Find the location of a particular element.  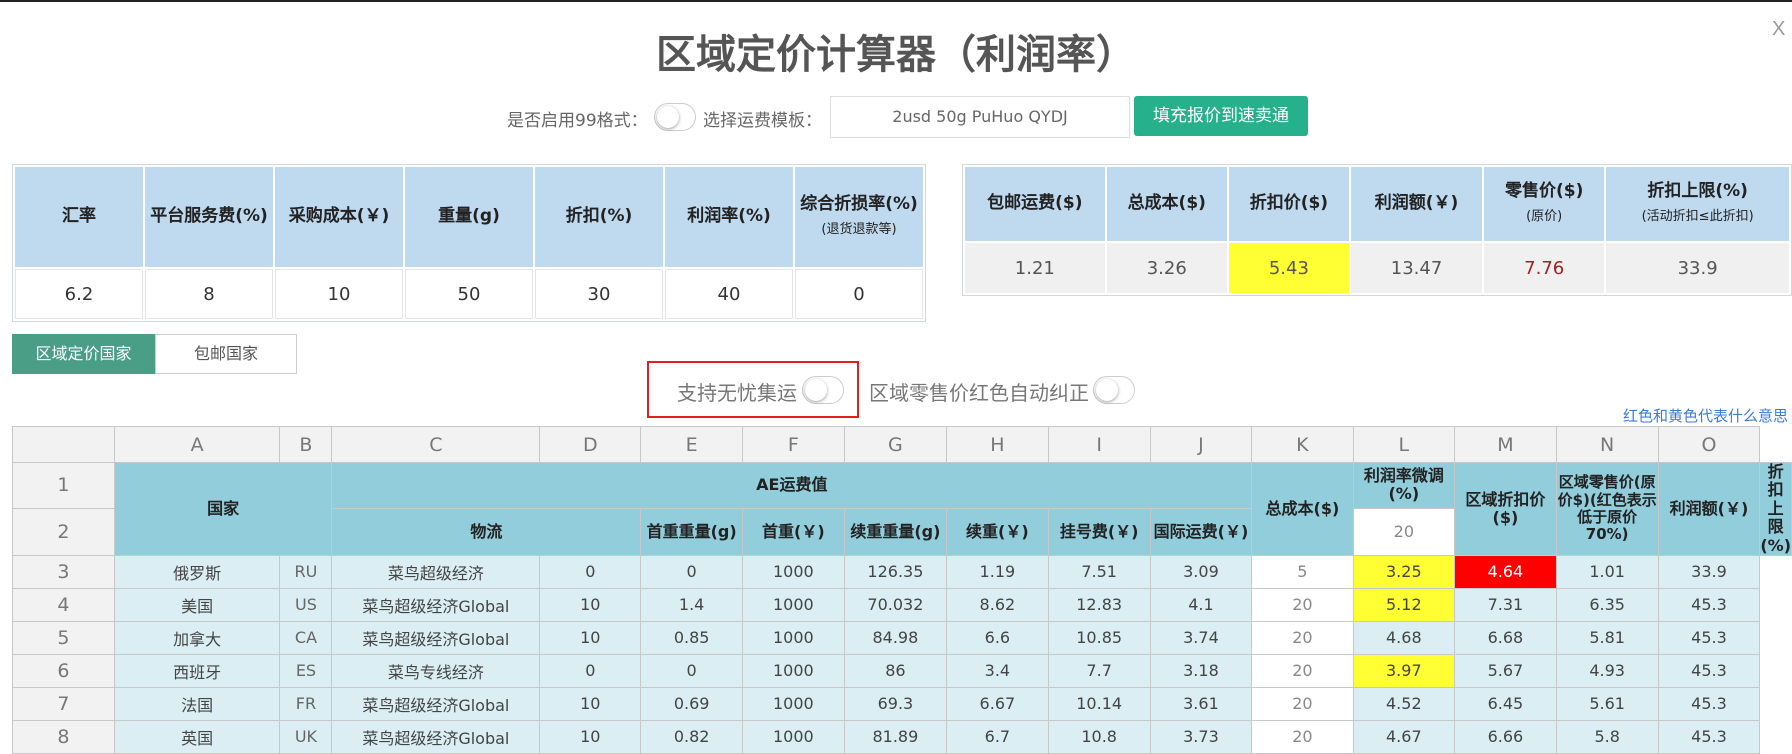

row-number: 3 is located at coordinates (63, 571).